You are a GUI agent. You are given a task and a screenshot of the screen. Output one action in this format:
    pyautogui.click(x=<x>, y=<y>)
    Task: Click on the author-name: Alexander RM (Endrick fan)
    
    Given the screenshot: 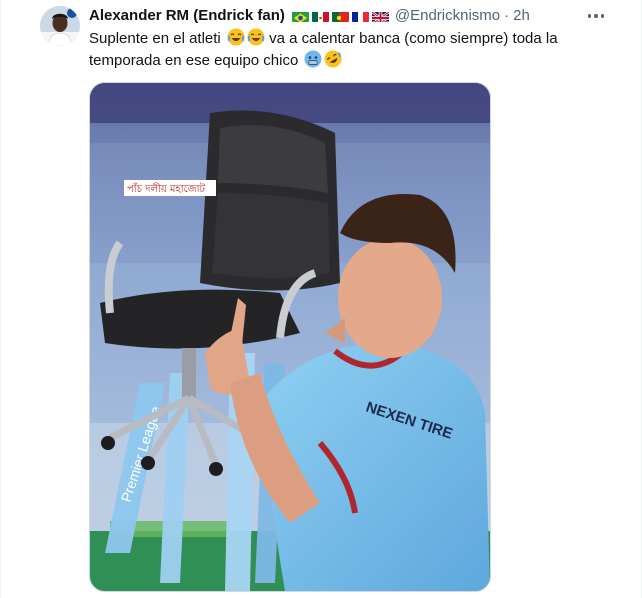 What is the action you would take?
    pyautogui.click(x=187, y=16)
    